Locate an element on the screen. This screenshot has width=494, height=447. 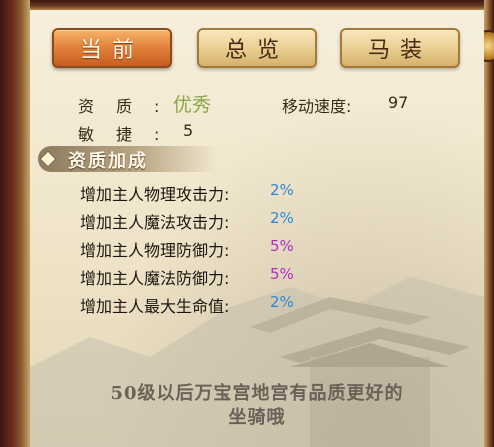
section-header: 资质加成 is located at coordinates (128, 159).